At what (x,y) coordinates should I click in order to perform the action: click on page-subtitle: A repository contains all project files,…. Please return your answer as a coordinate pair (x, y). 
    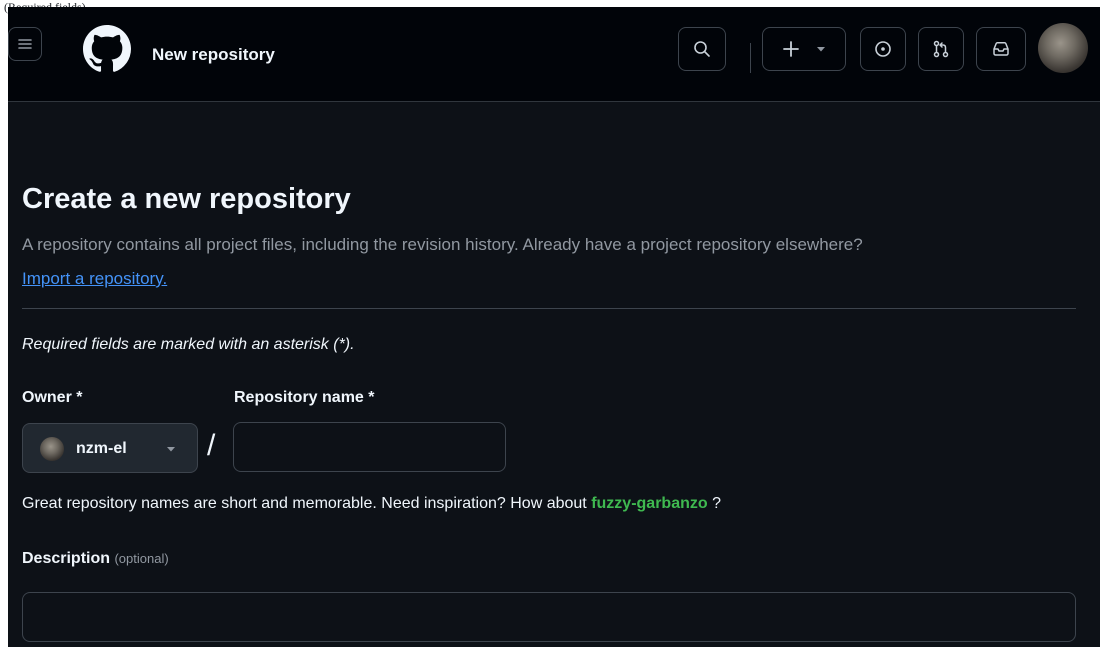
    Looking at the image, I should click on (442, 244).